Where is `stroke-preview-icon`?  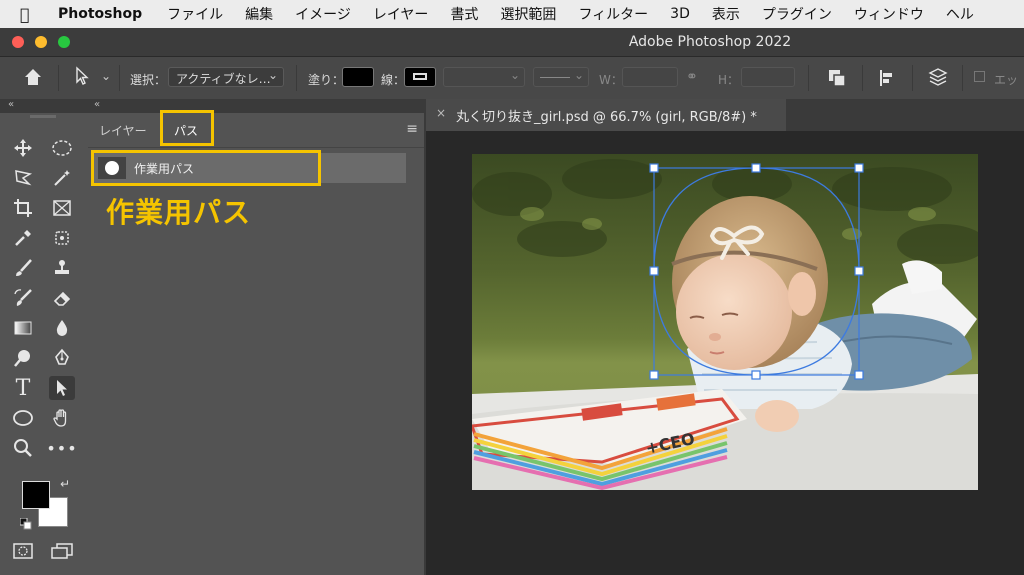 stroke-preview-icon is located at coordinates (420, 76).